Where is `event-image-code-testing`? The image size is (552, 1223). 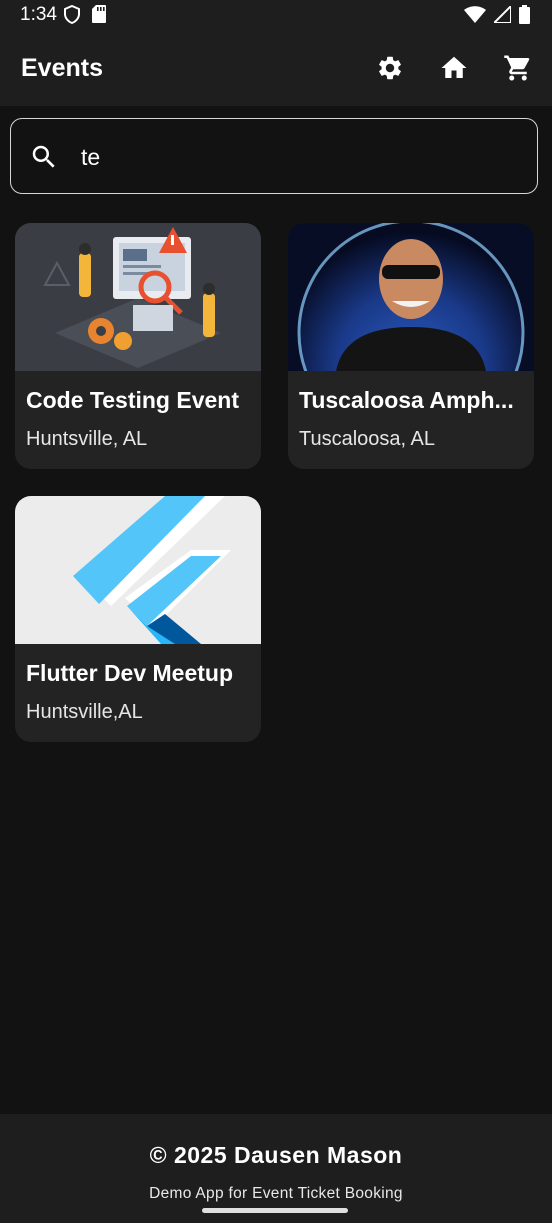 event-image-code-testing is located at coordinates (138, 297).